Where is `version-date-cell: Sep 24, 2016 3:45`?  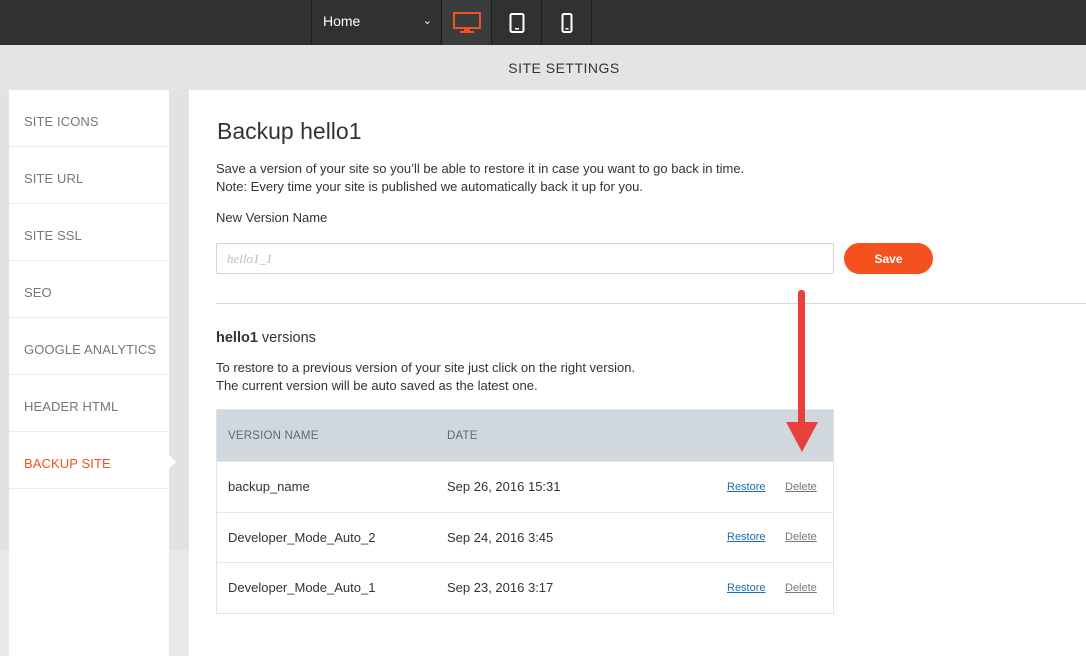
version-date-cell: Sep 24, 2016 3:45 is located at coordinates (500, 537).